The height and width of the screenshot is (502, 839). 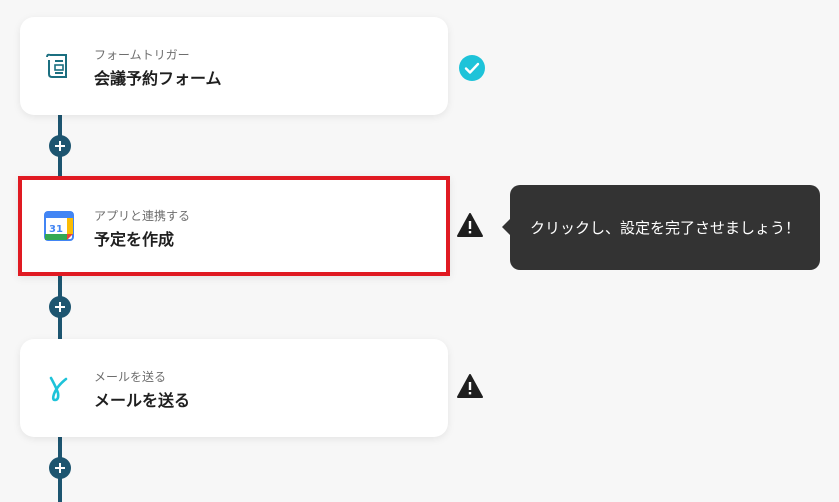 I want to click on step-title: 予定を作成, so click(x=134, y=239).